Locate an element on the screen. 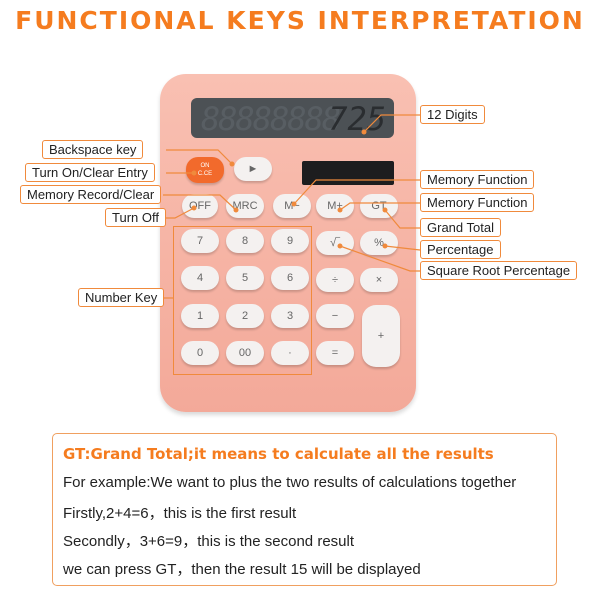 Image resolution: width=600 pixels, height=600 pixels. label-memory-function-2: Memory Function is located at coordinates (477, 202).